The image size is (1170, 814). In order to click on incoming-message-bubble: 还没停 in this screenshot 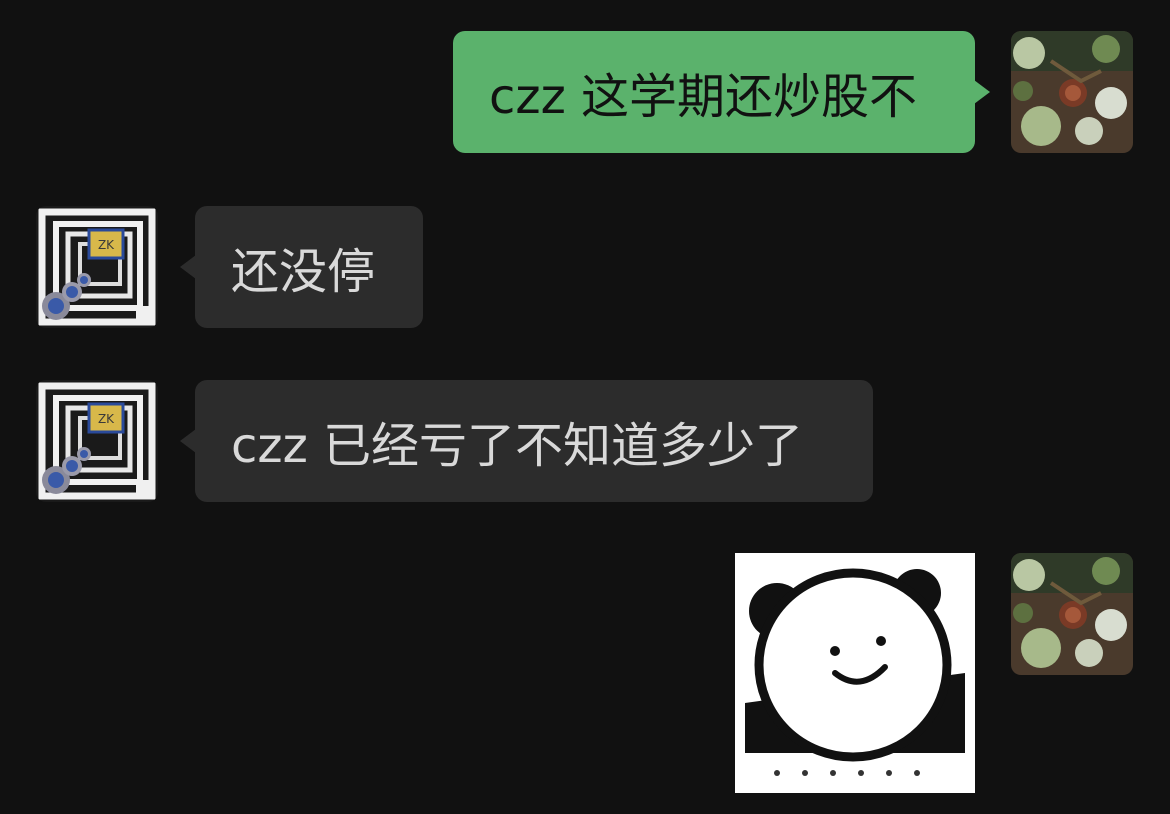, I will do `click(301, 267)`.